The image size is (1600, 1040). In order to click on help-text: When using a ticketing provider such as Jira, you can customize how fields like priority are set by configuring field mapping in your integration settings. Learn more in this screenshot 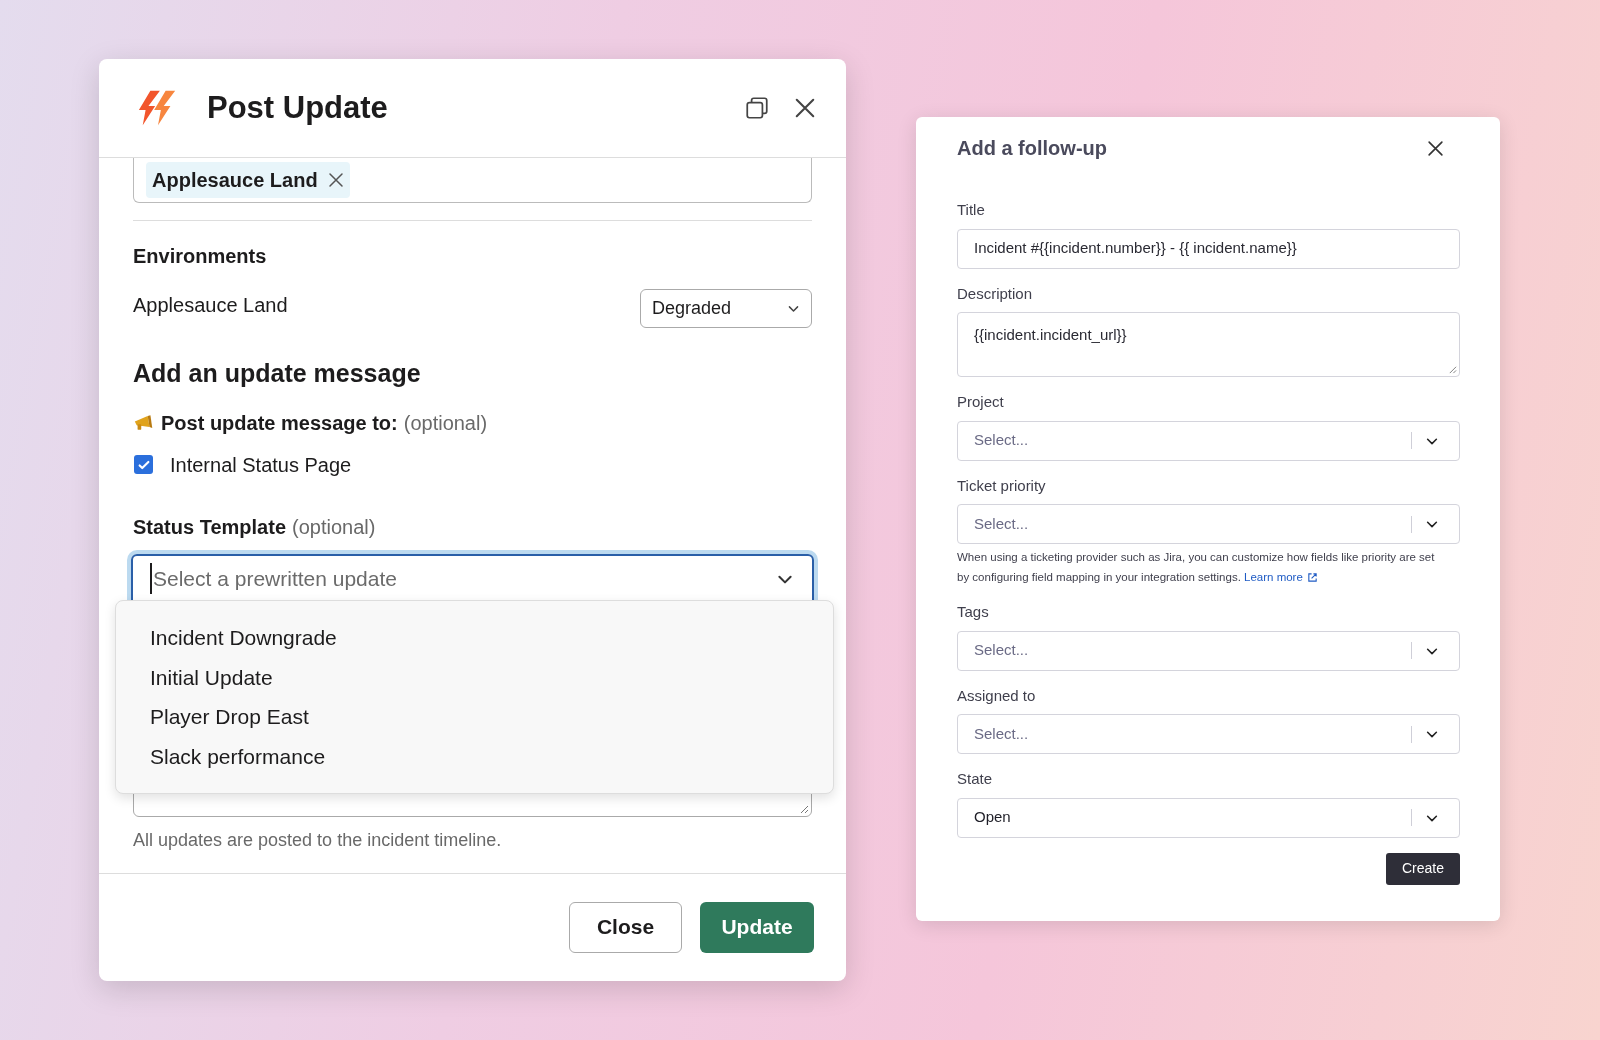, I will do `click(1198, 567)`.